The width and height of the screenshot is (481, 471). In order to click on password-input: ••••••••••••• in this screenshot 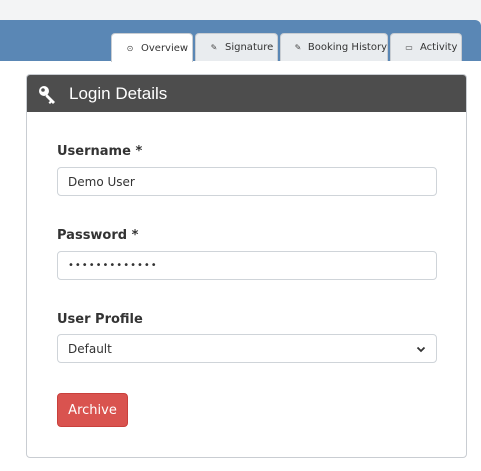, I will do `click(247, 265)`.